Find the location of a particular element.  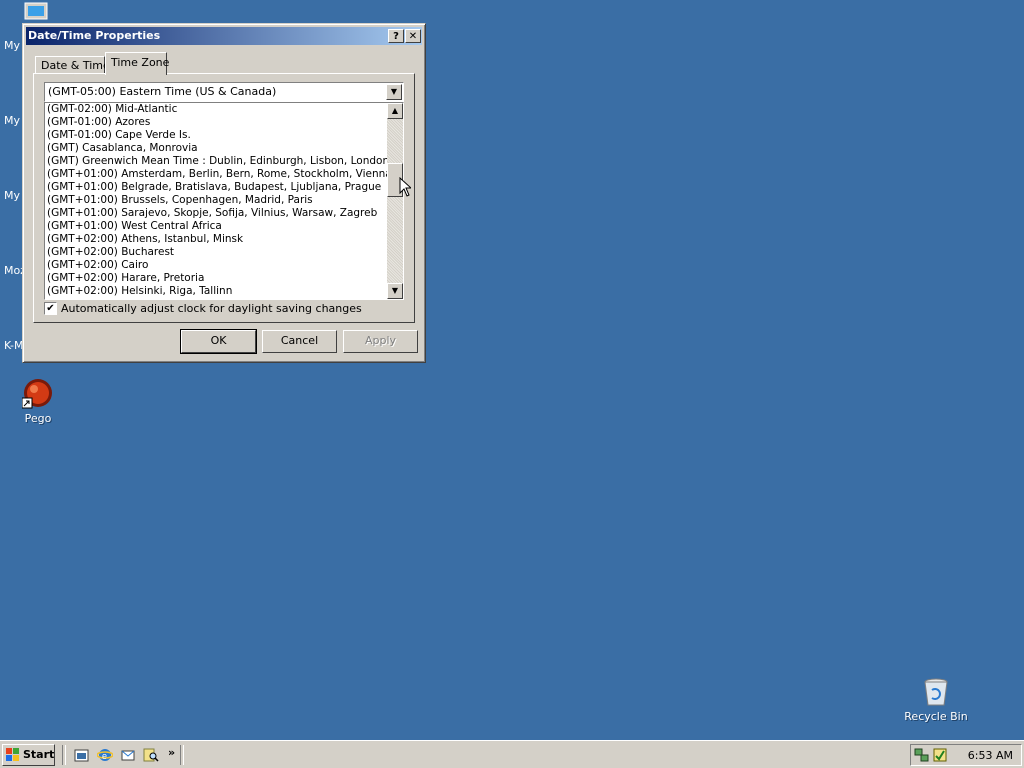

taskbar: Start e » 6:53 AM is located at coordinates (512, 754).